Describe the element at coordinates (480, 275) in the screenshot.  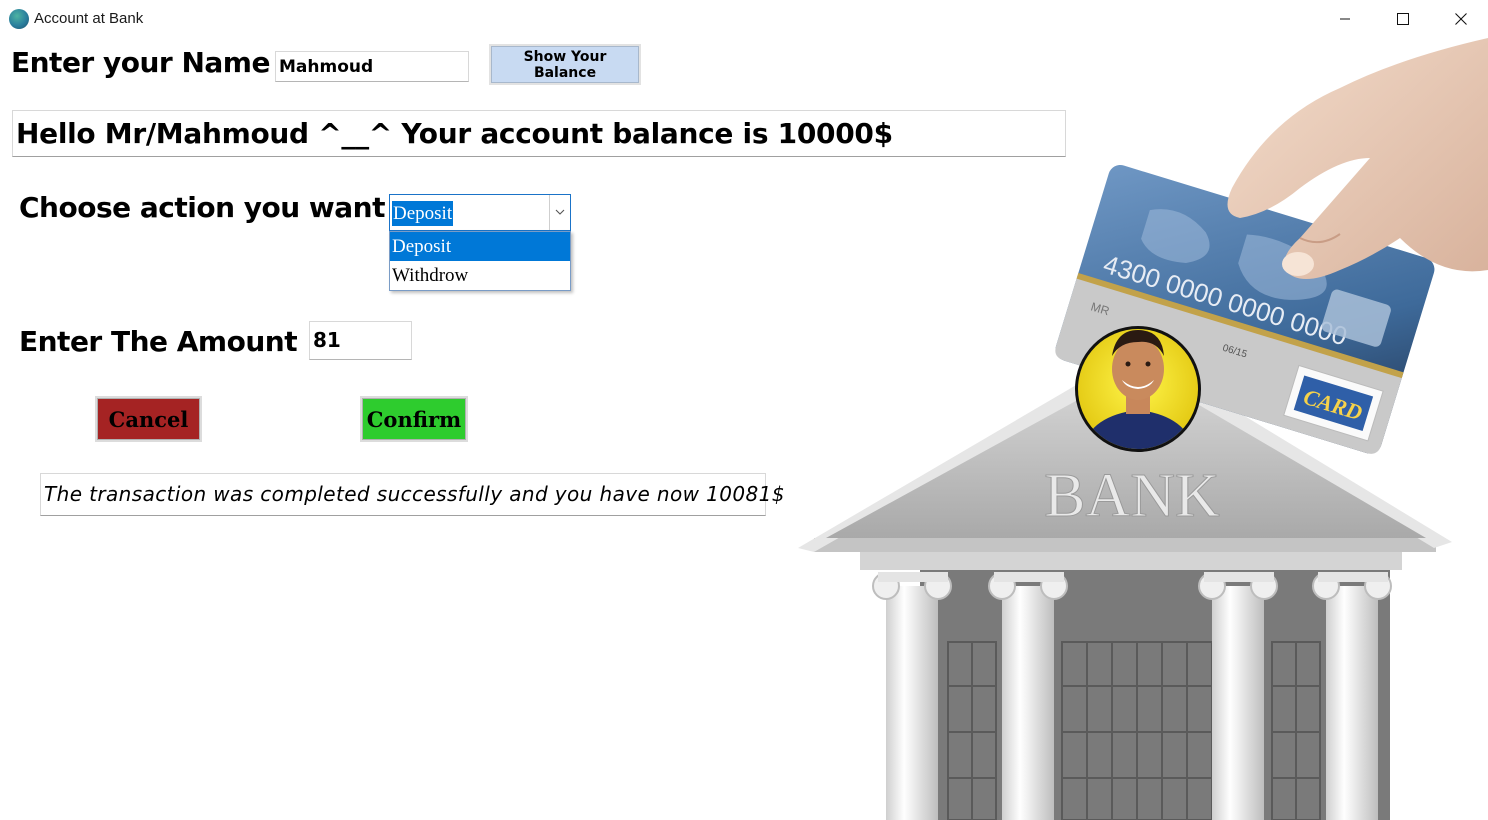
I see `option-withdrow: Withdrow` at that location.